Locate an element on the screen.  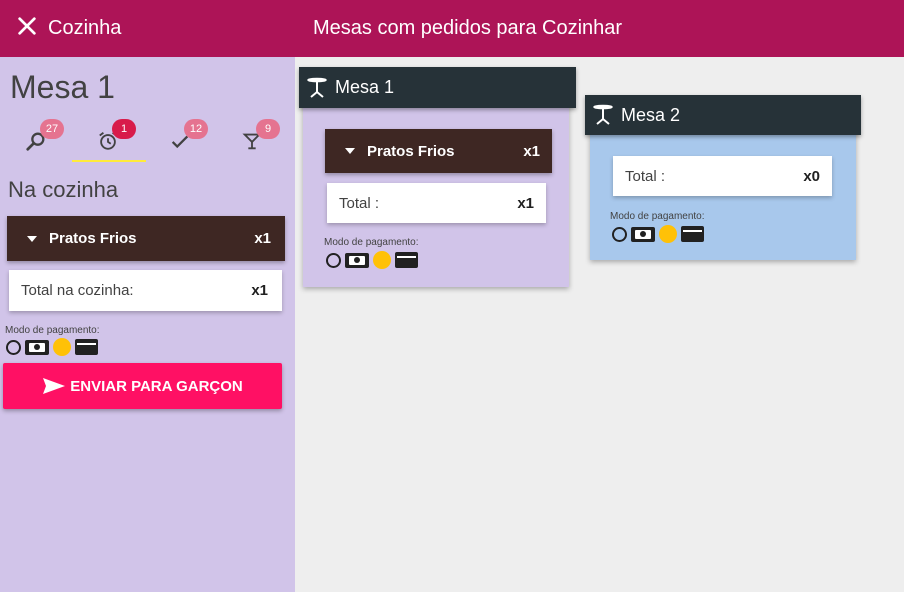
card-2-payment-label: Modo de pagamento: is located at coordinates (657, 216).